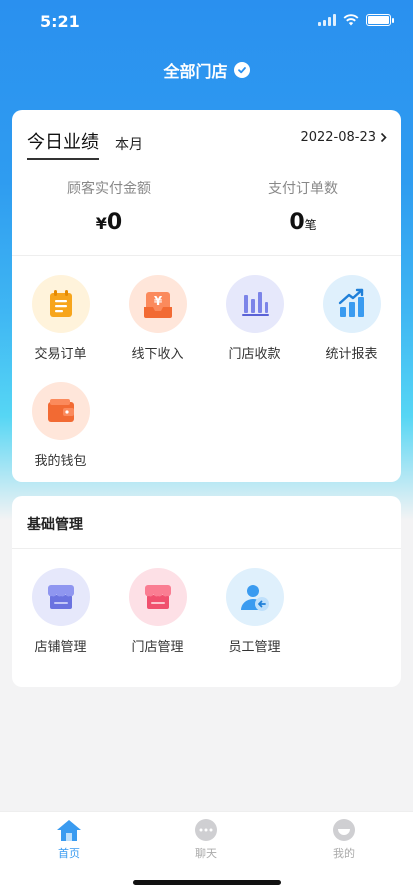 The height and width of the screenshot is (895, 413). Describe the element at coordinates (380, 20) in the screenshot. I see `battery-icon` at that location.